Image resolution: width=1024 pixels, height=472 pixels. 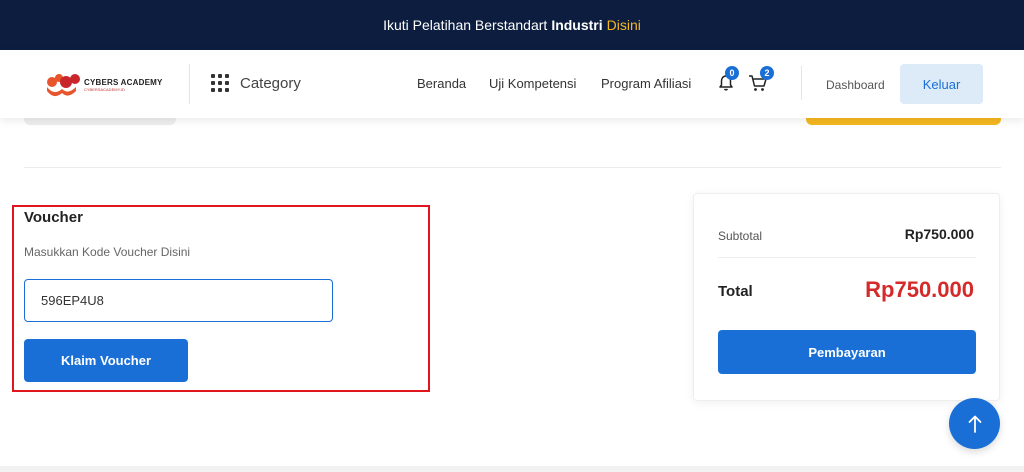 What do you see at coordinates (847, 352) in the screenshot?
I see `payment-button: Pembayaran` at bounding box center [847, 352].